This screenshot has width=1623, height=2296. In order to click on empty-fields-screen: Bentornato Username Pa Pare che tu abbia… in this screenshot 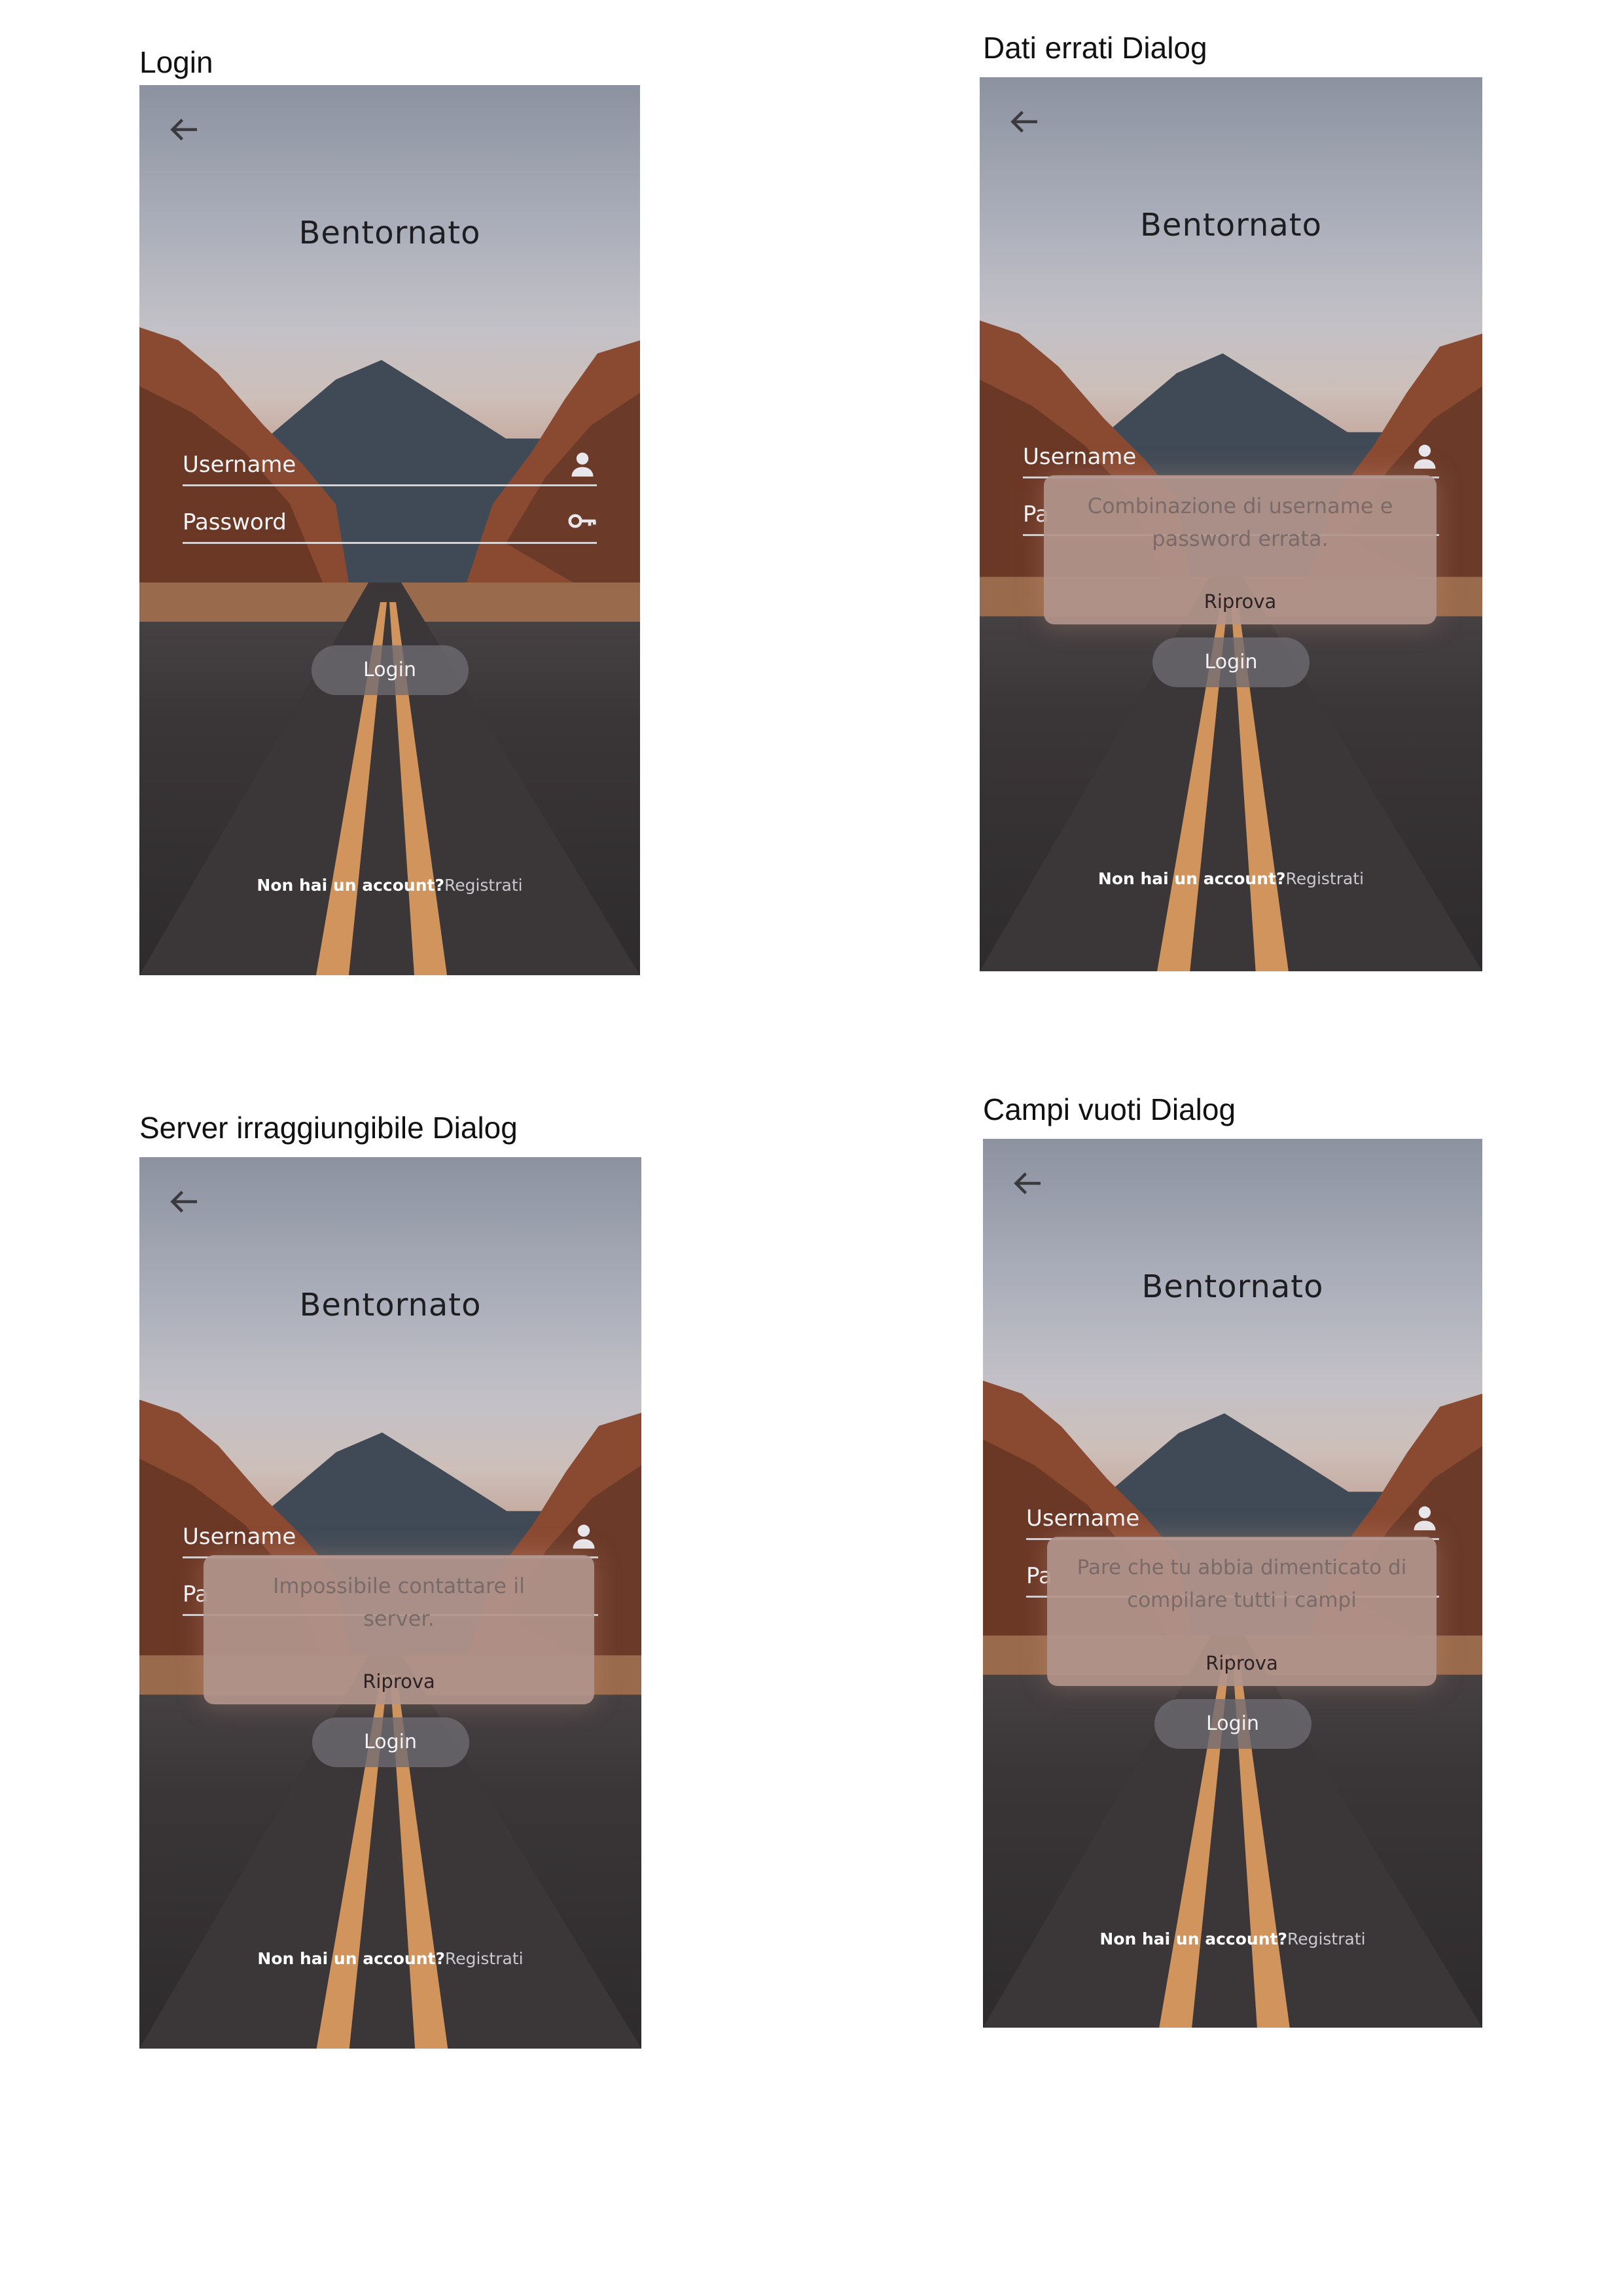, I will do `click(1232, 1583)`.